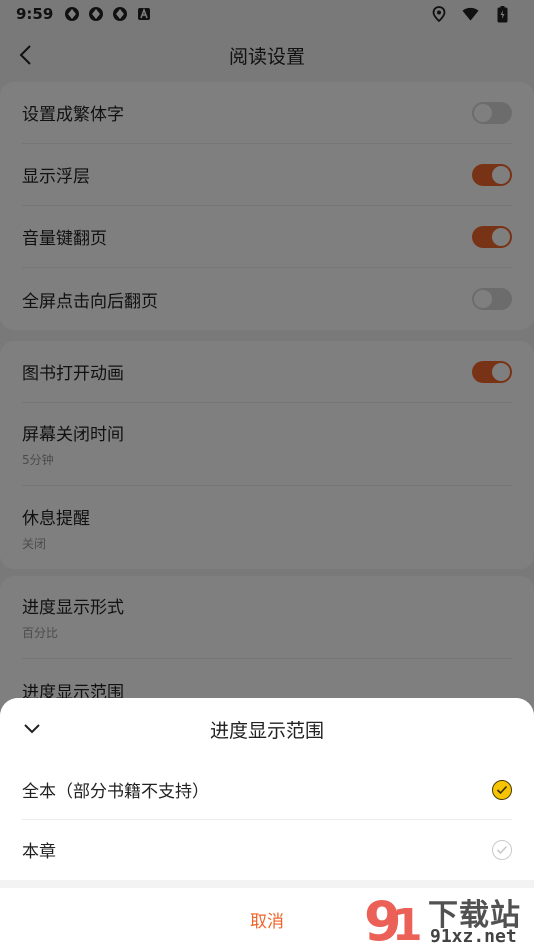 This screenshot has width=534, height=950. What do you see at coordinates (448, 919) in the screenshot?
I see `watermark-logo: 9 1 下载站 91xz.net` at bounding box center [448, 919].